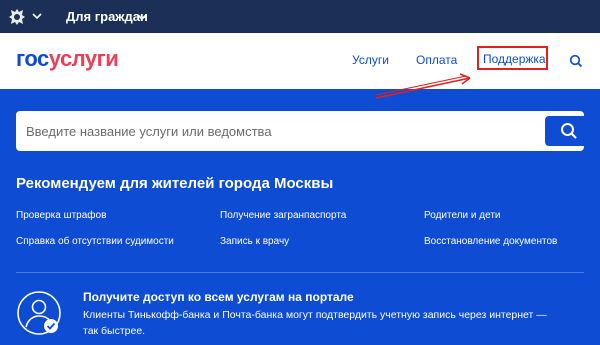 The height and width of the screenshot is (345, 600). What do you see at coordinates (462, 215) in the screenshot?
I see `link-parents-children: Родители и дети` at bounding box center [462, 215].